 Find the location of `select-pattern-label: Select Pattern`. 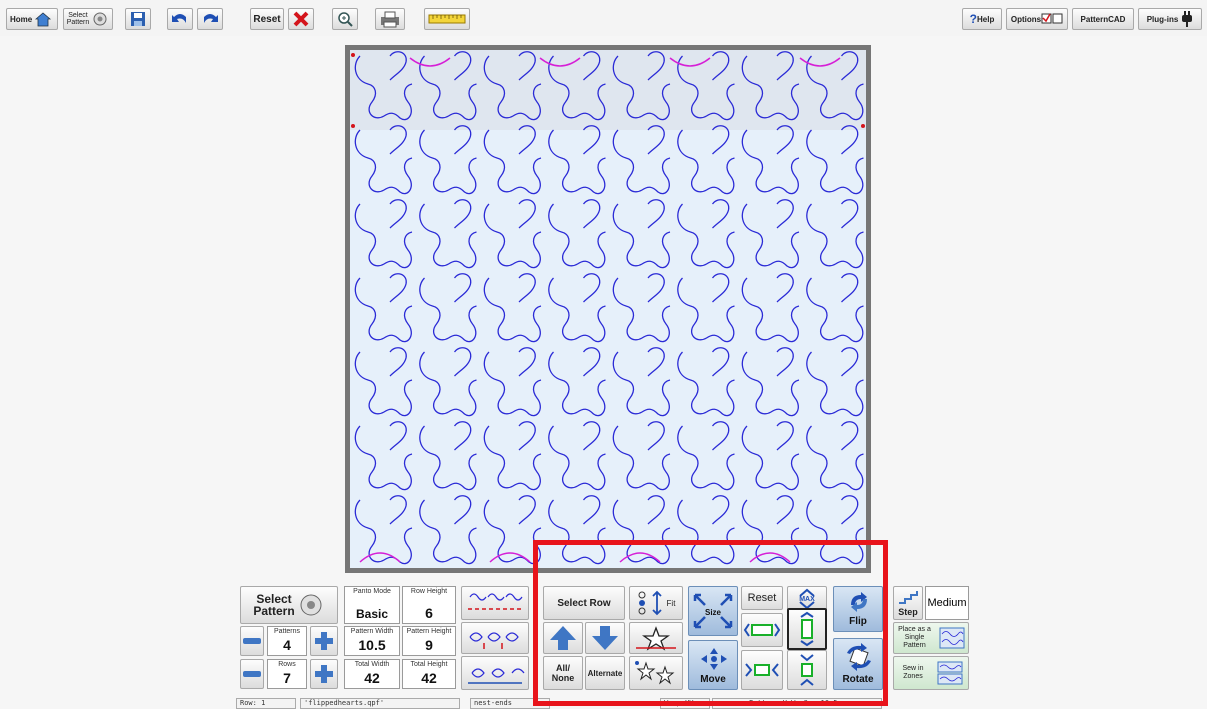

select-pattern-label: Select Pattern is located at coordinates (78, 19).